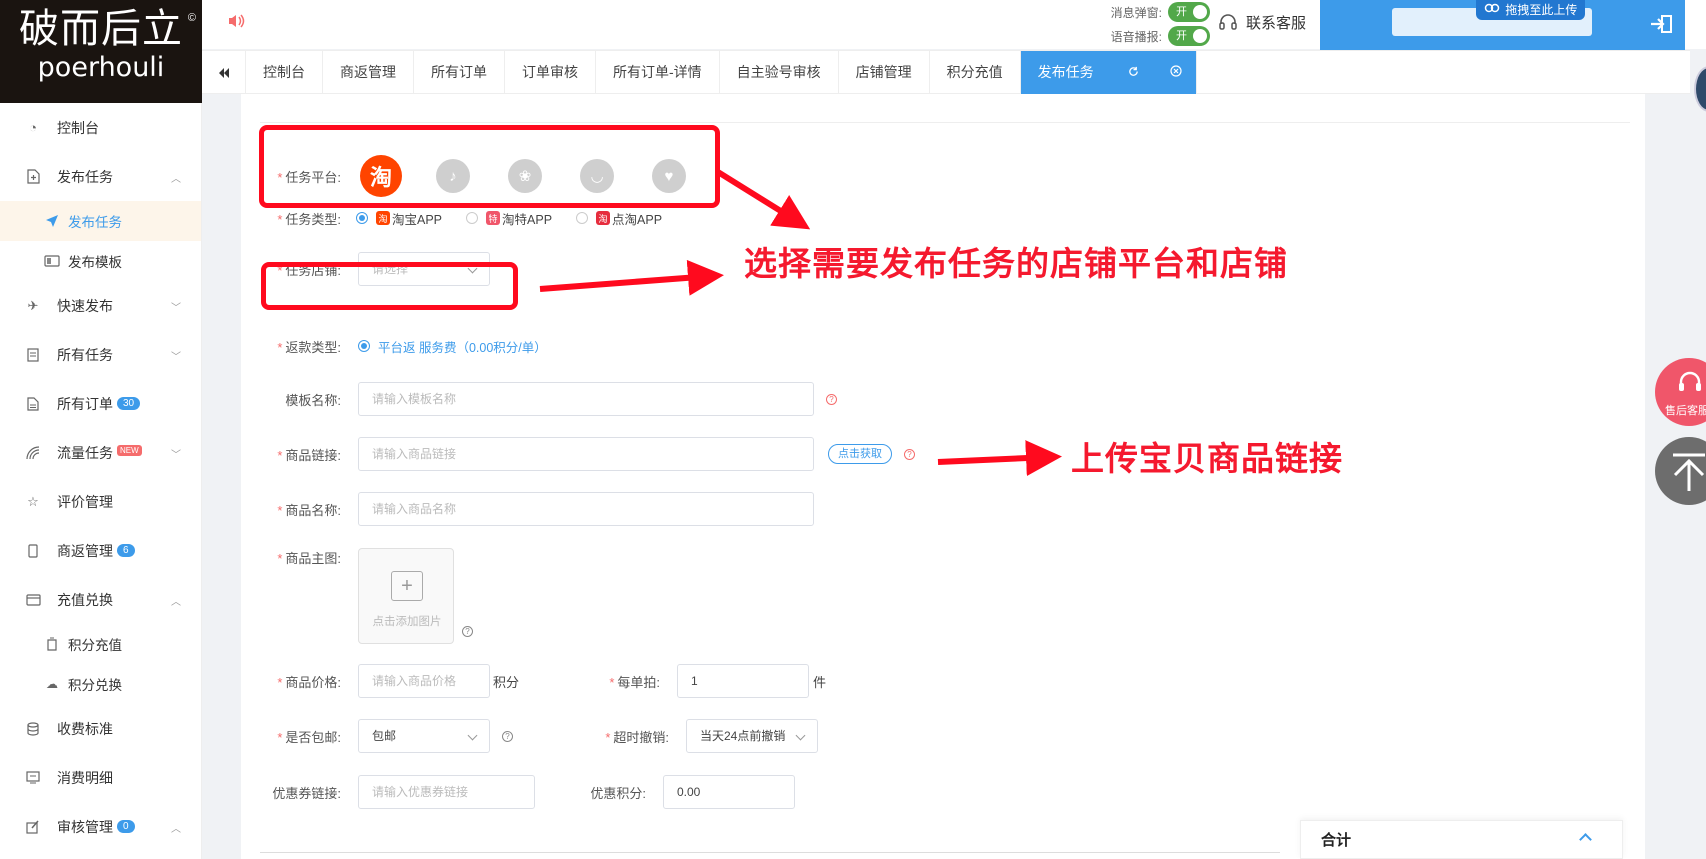  Describe the element at coordinates (33, 778) in the screenshot. I see `receipt-icon` at that location.